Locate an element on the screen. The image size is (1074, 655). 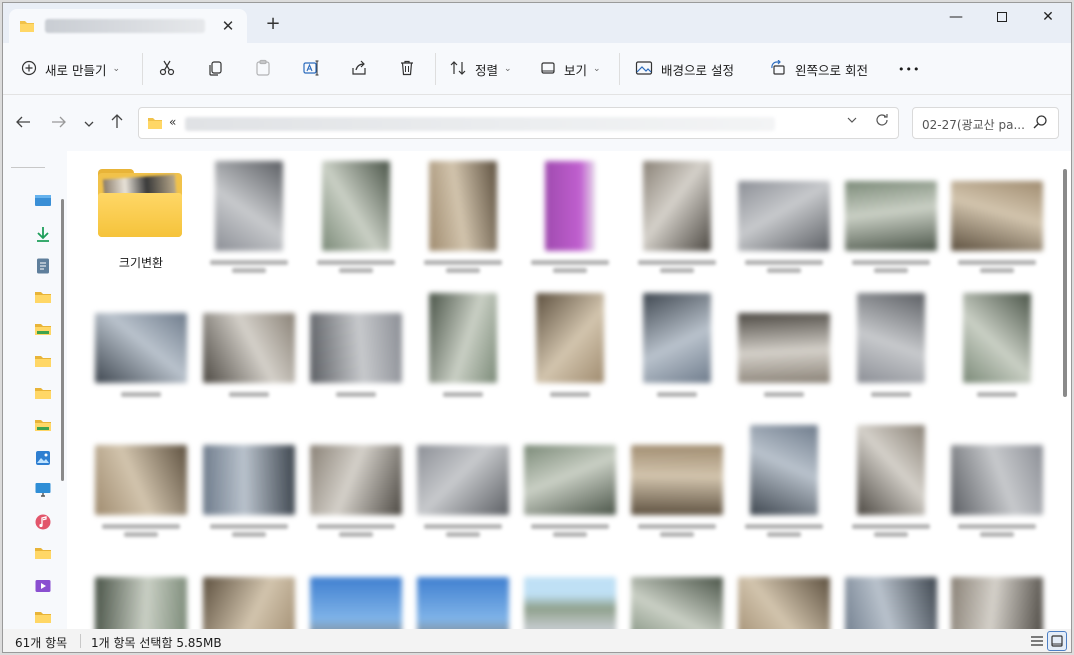
copy-button is located at coordinates (215, 69).